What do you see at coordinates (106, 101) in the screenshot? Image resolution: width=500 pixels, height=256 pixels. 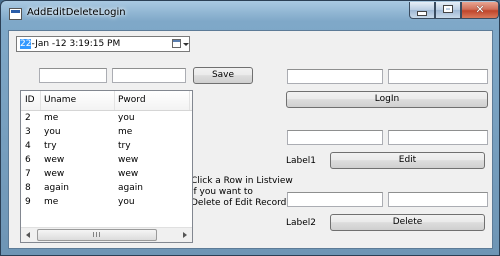 I see `listview-header: ID Uname Pword` at bounding box center [106, 101].